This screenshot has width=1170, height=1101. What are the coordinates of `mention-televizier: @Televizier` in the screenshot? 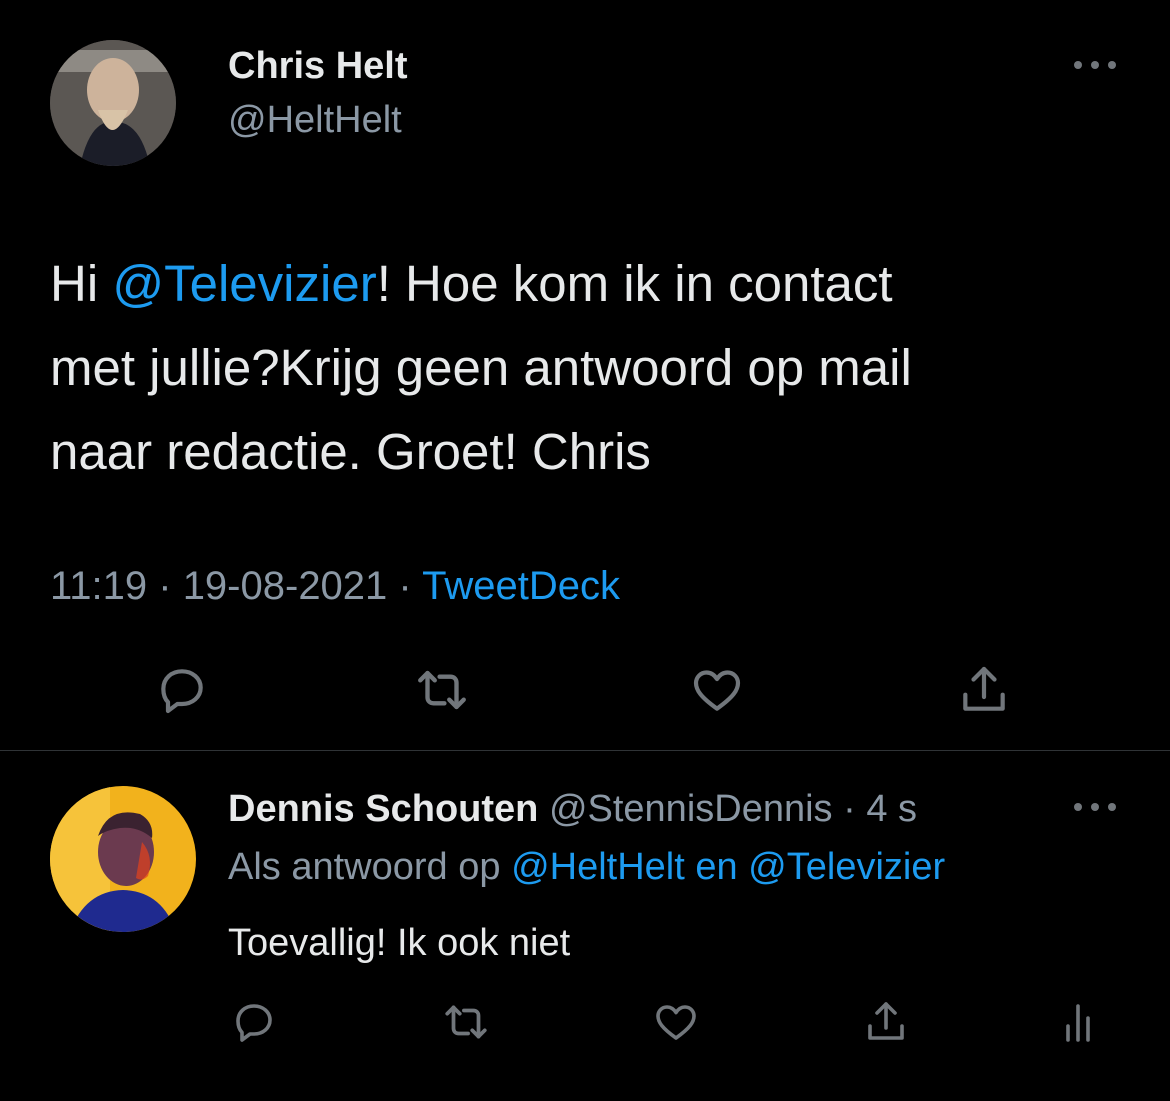 It's located at (244, 283).